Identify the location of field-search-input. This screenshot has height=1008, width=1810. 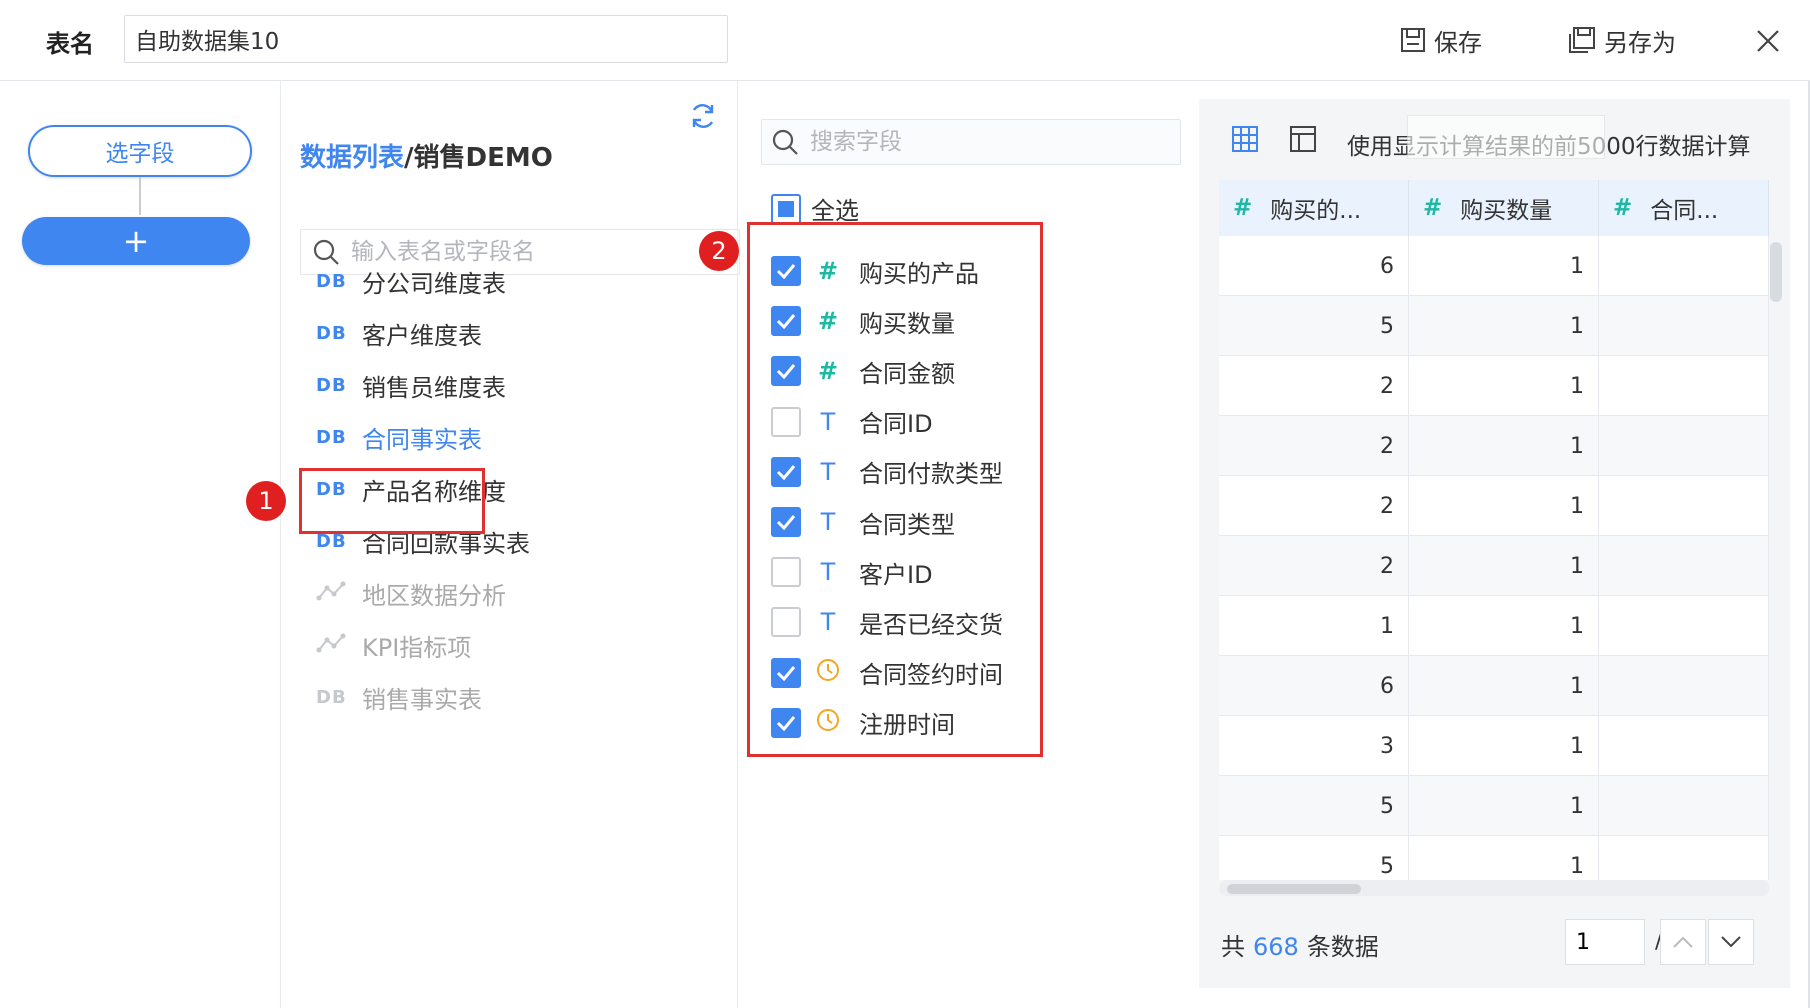
(975, 142).